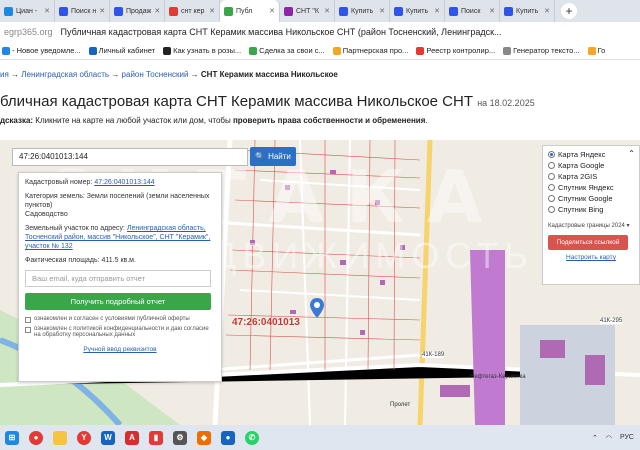  I want to click on manual-entry-link: Ручной ввод реквизитов, so click(119, 349).